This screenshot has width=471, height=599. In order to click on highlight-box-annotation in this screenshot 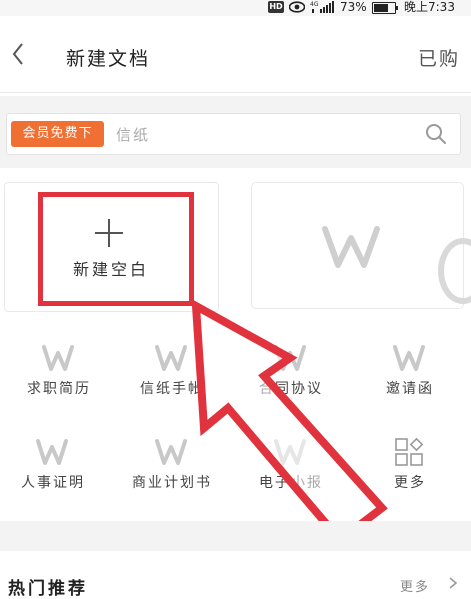, I will do `click(116, 249)`.